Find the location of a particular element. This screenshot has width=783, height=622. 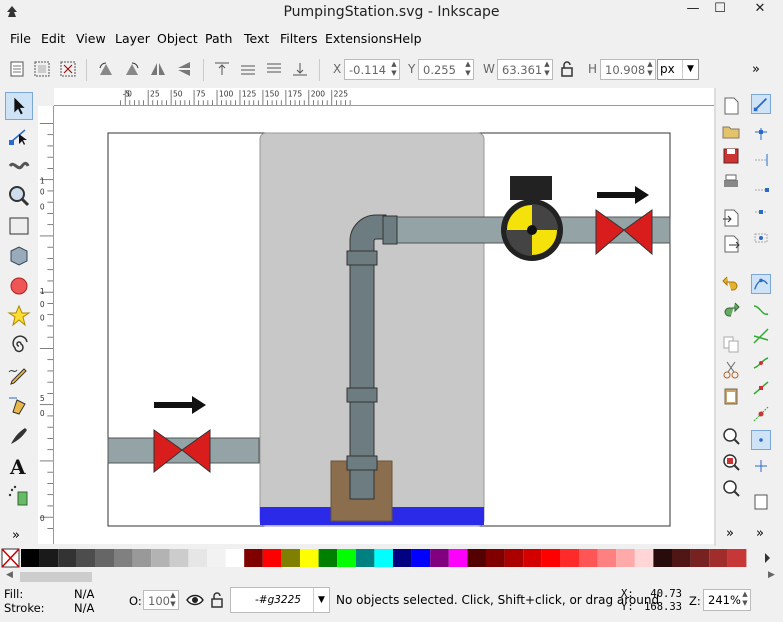

select-all-layers-icon is located at coordinates (42, 69).